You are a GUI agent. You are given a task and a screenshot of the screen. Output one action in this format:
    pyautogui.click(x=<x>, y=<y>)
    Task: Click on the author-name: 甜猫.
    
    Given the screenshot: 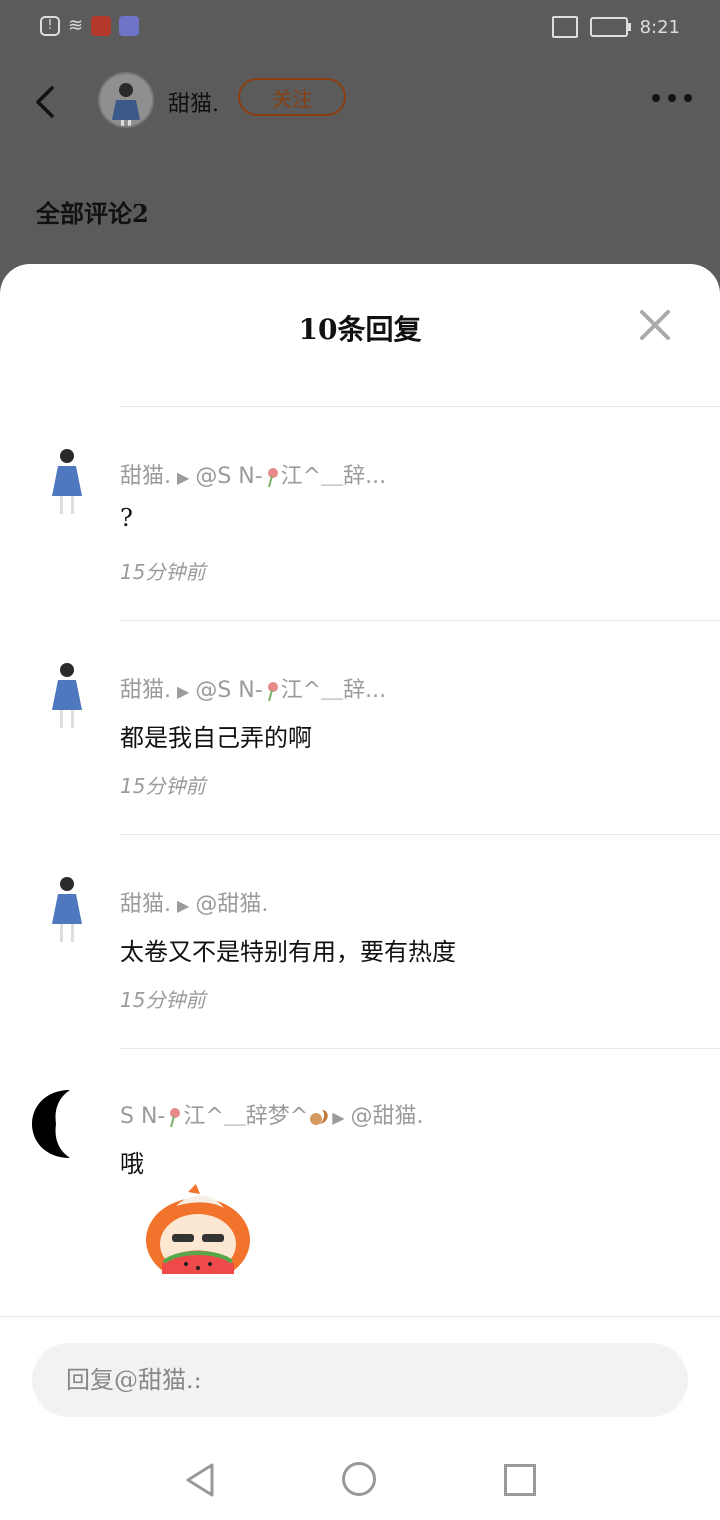 What is the action you would take?
    pyautogui.click(x=193, y=102)
    